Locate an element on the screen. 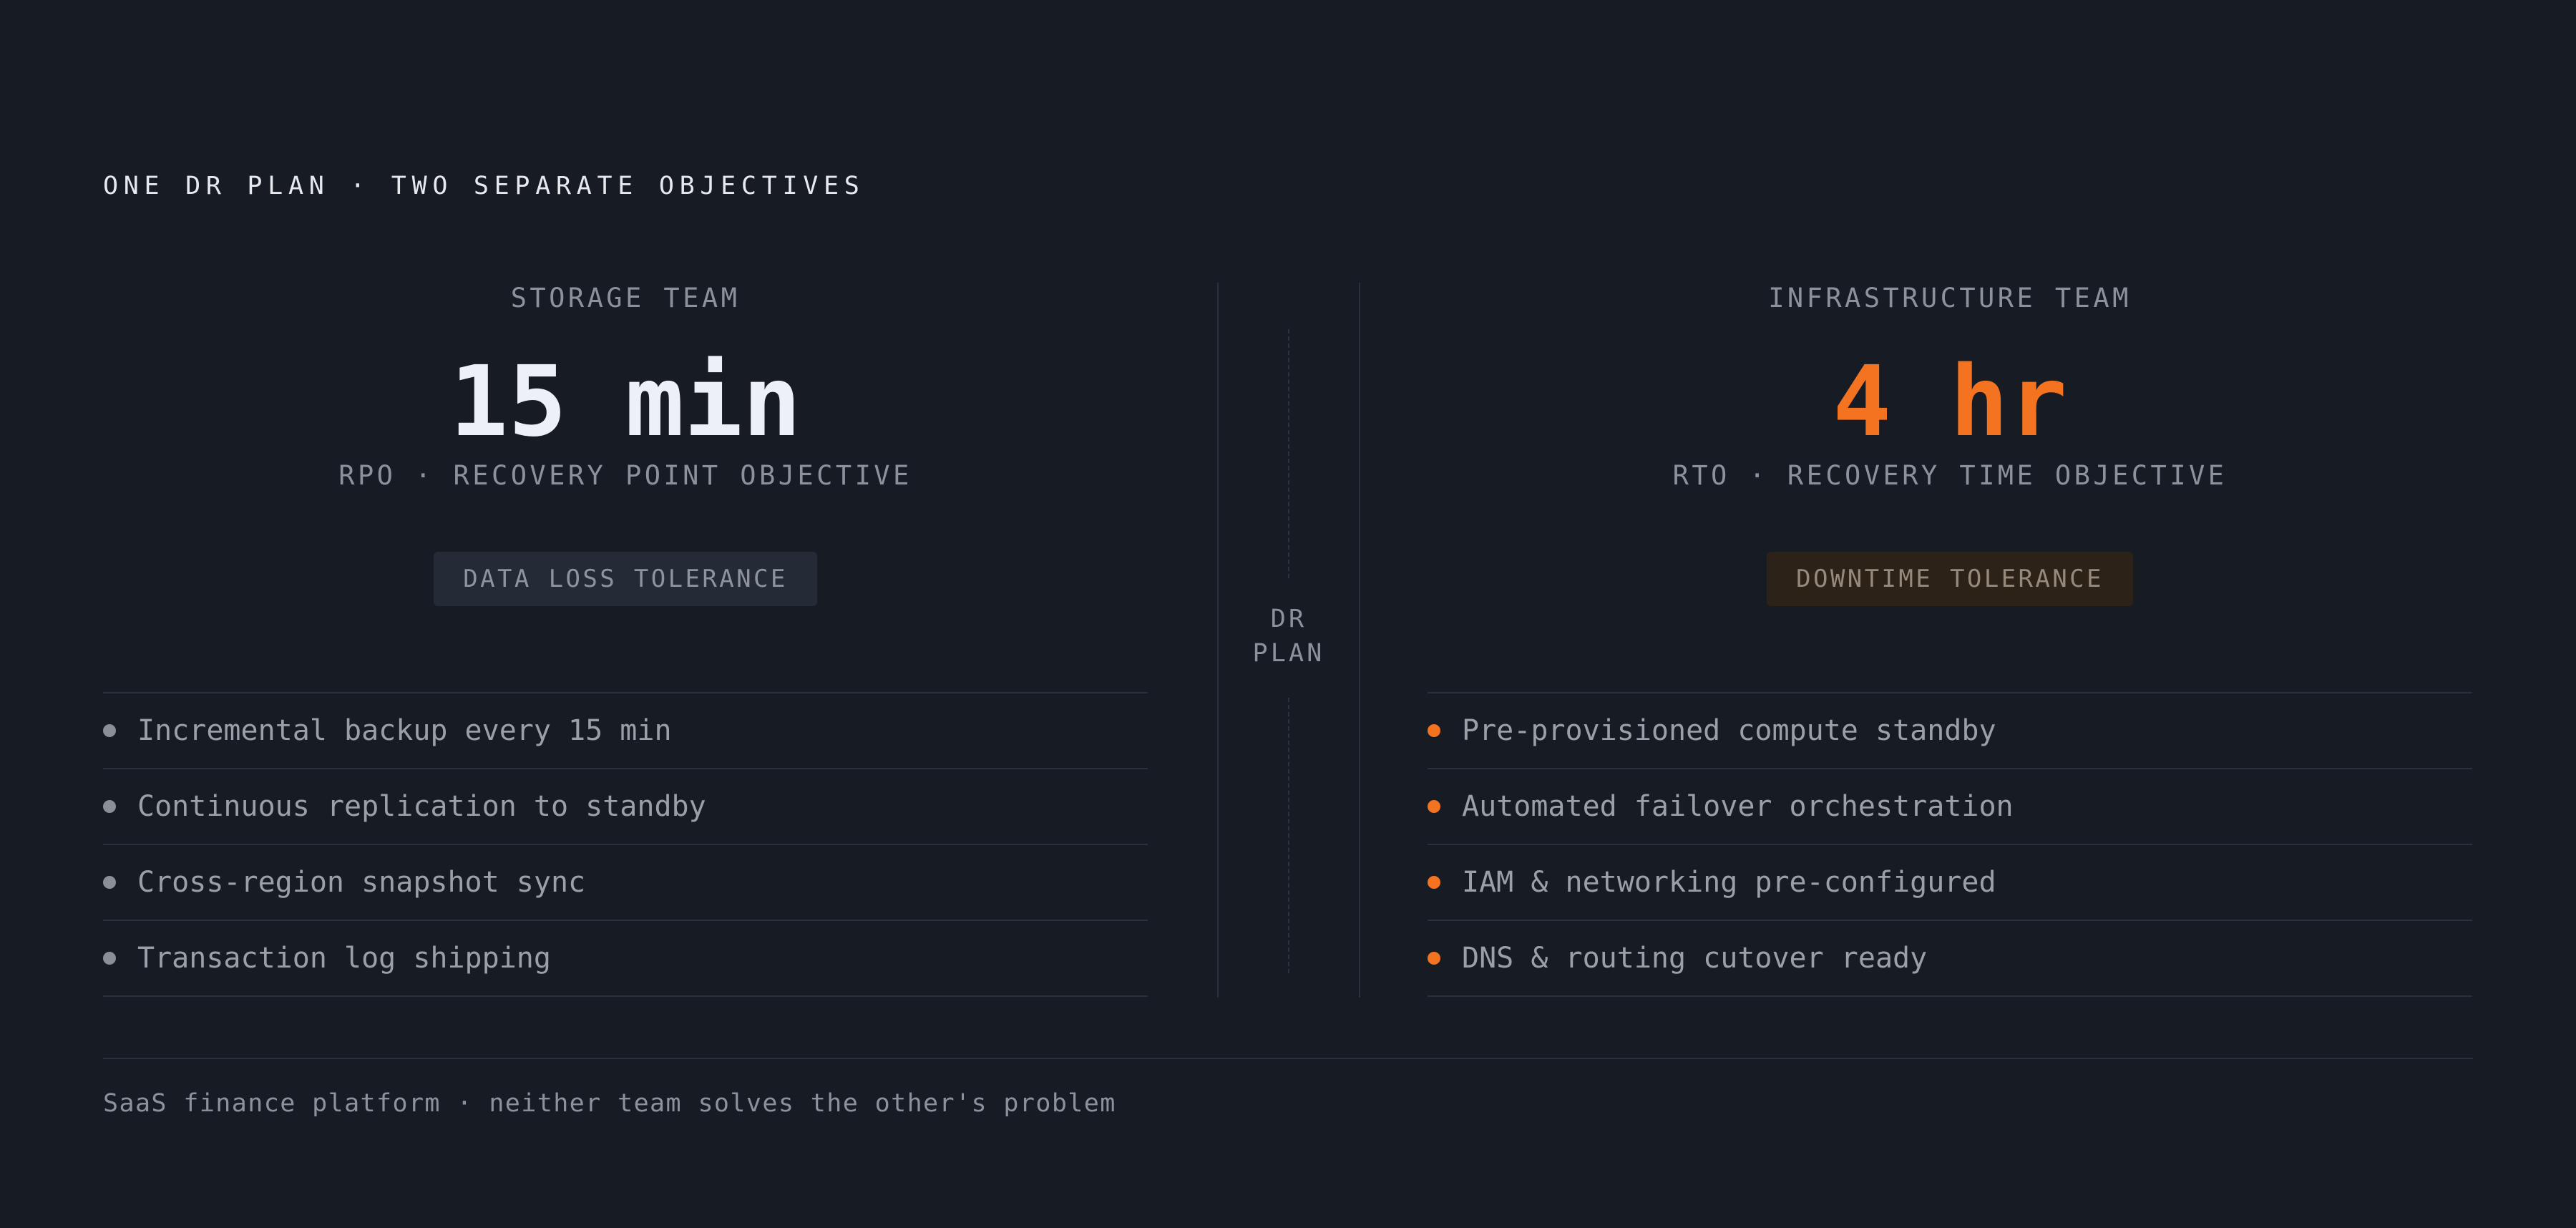 The height and width of the screenshot is (1228, 2576). rto-value: 4 hr is located at coordinates (1950, 402).